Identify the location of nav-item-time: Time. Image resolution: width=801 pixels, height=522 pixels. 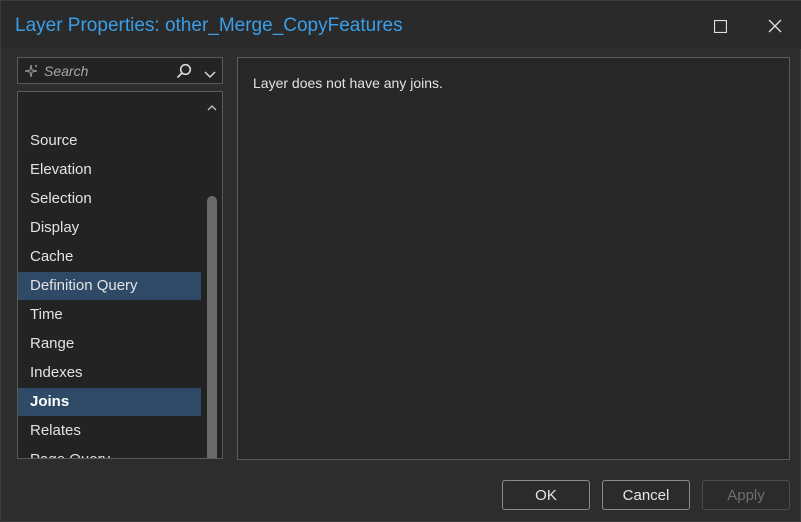
(109, 315).